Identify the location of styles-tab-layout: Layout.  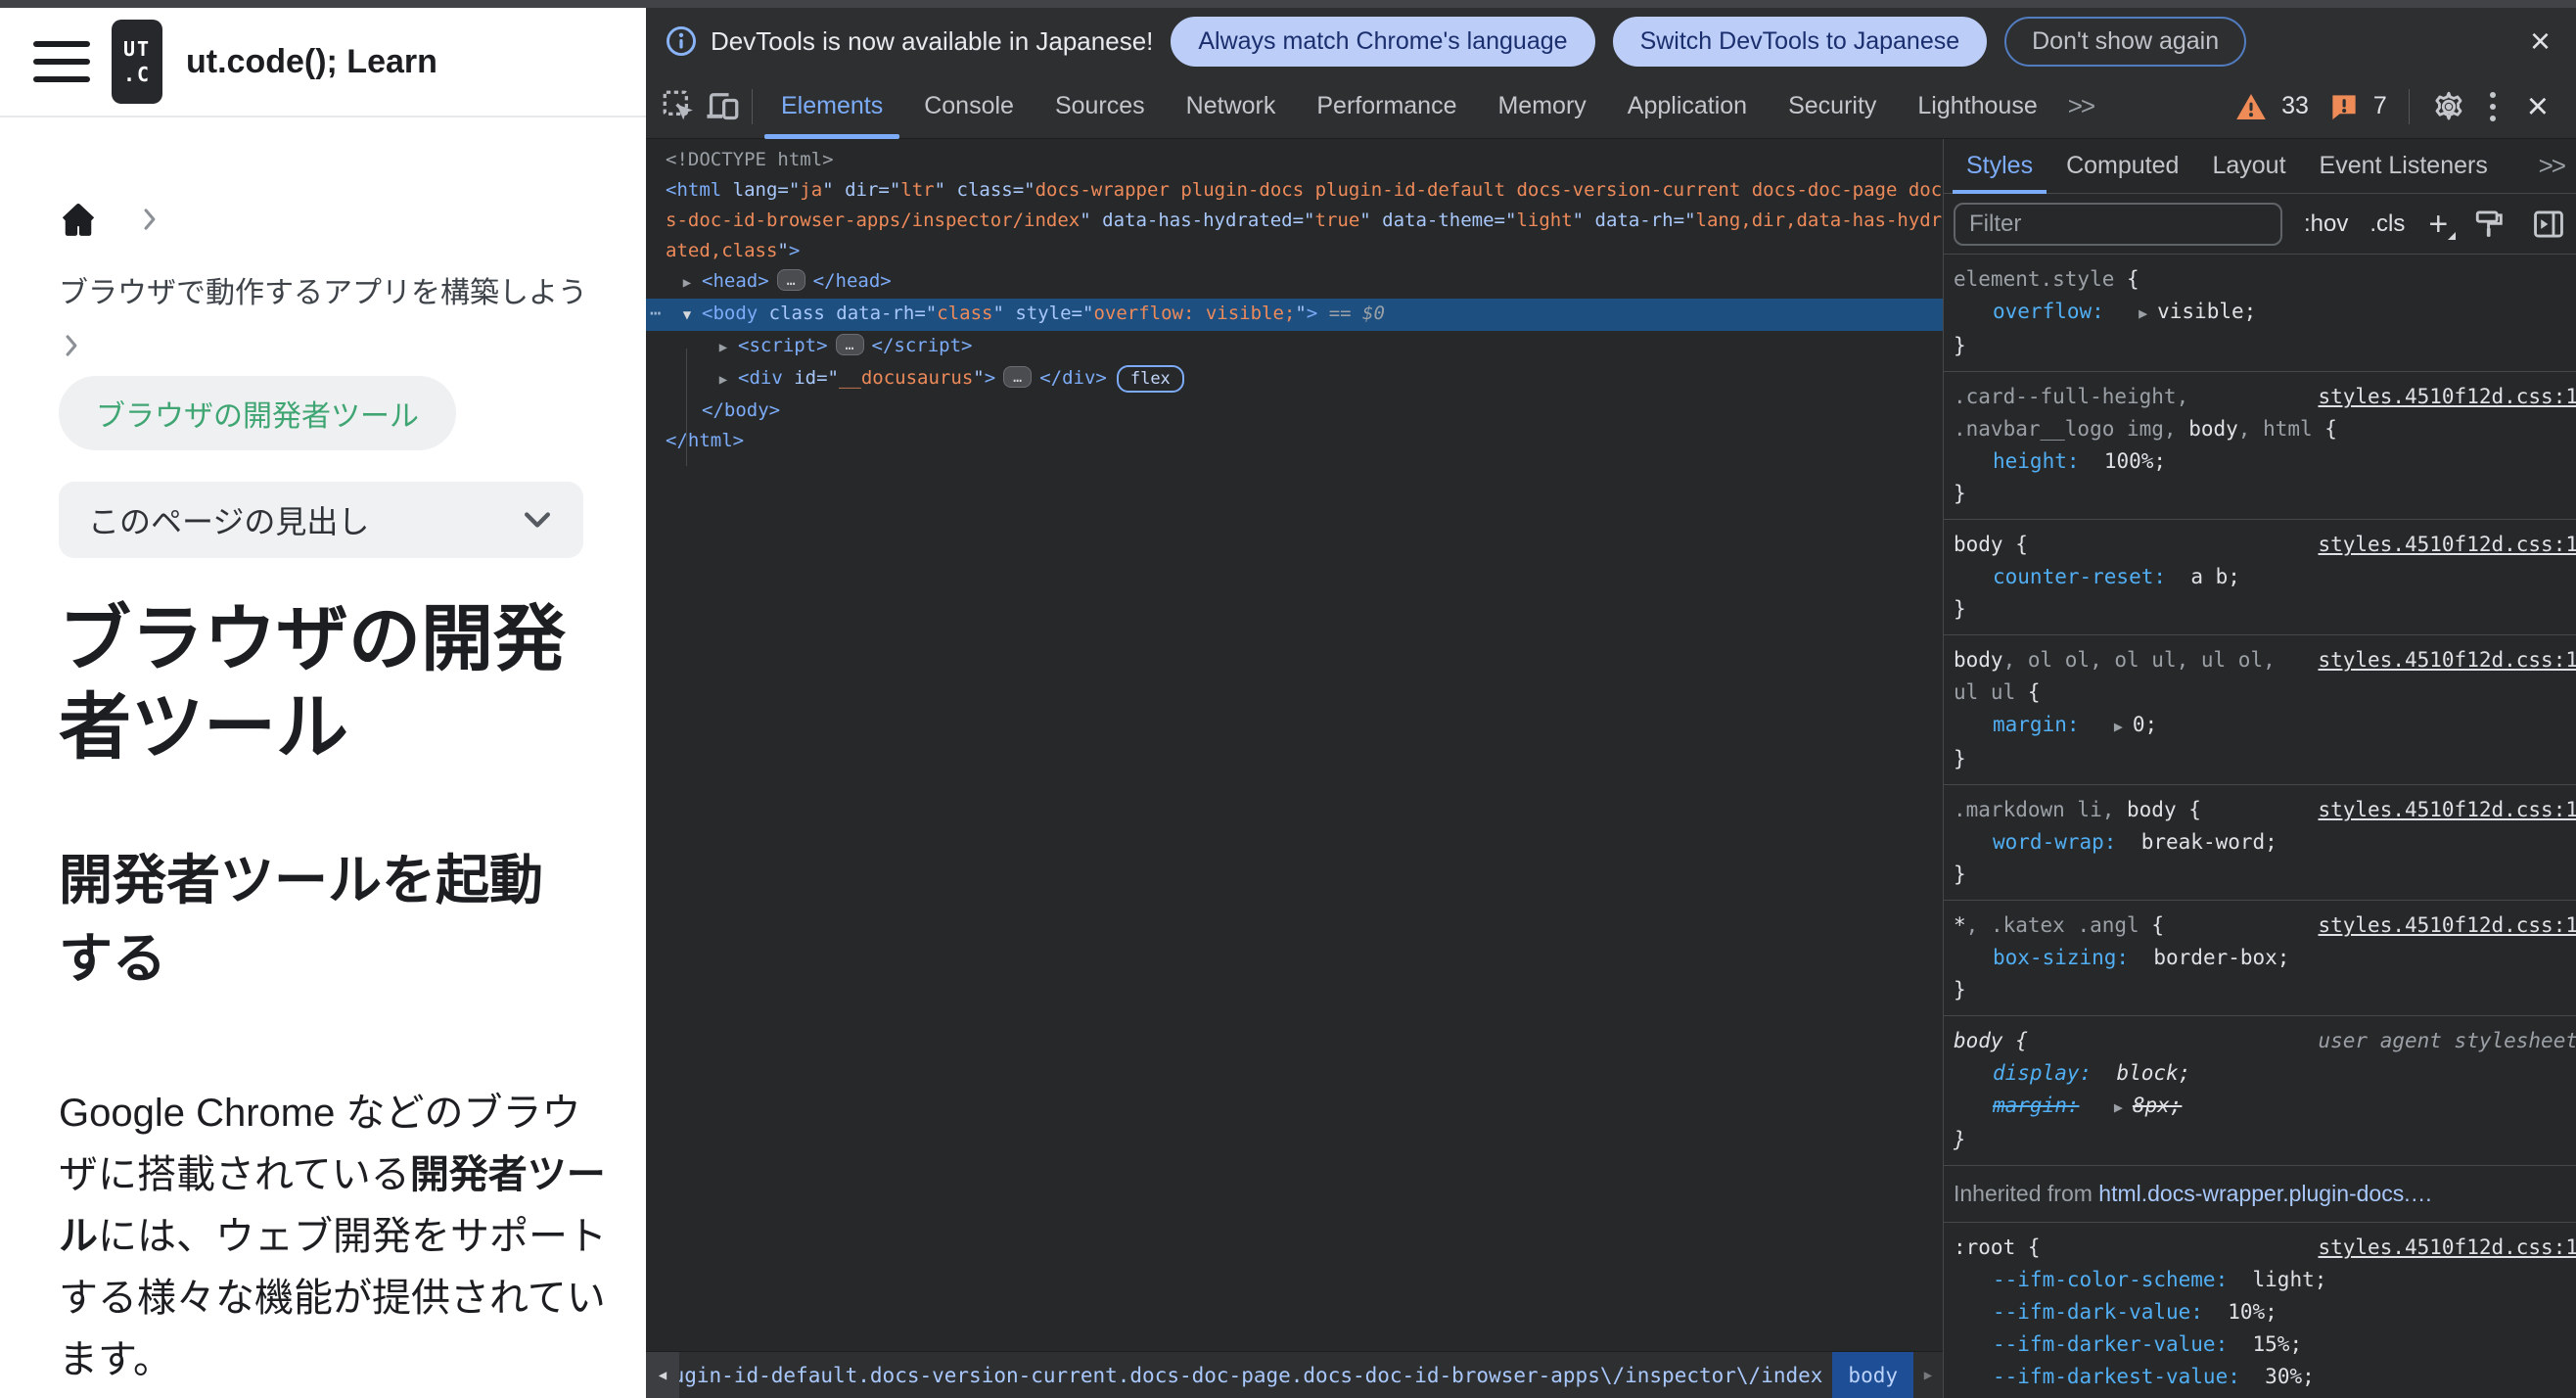
(2248, 166).